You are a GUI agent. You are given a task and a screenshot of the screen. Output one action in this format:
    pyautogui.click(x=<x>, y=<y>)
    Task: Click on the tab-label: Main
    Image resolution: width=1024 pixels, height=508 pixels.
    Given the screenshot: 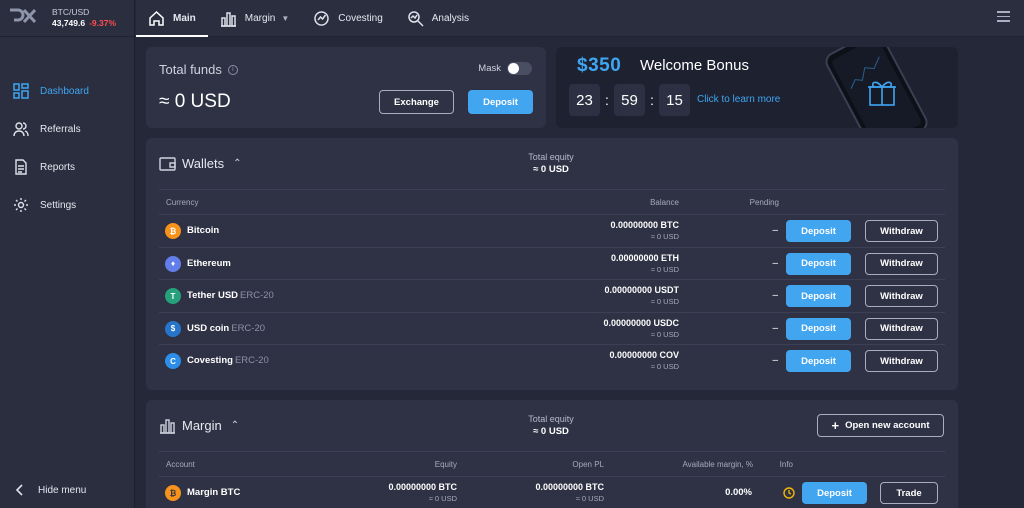 What is the action you would take?
    pyautogui.click(x=184, y=18)
    